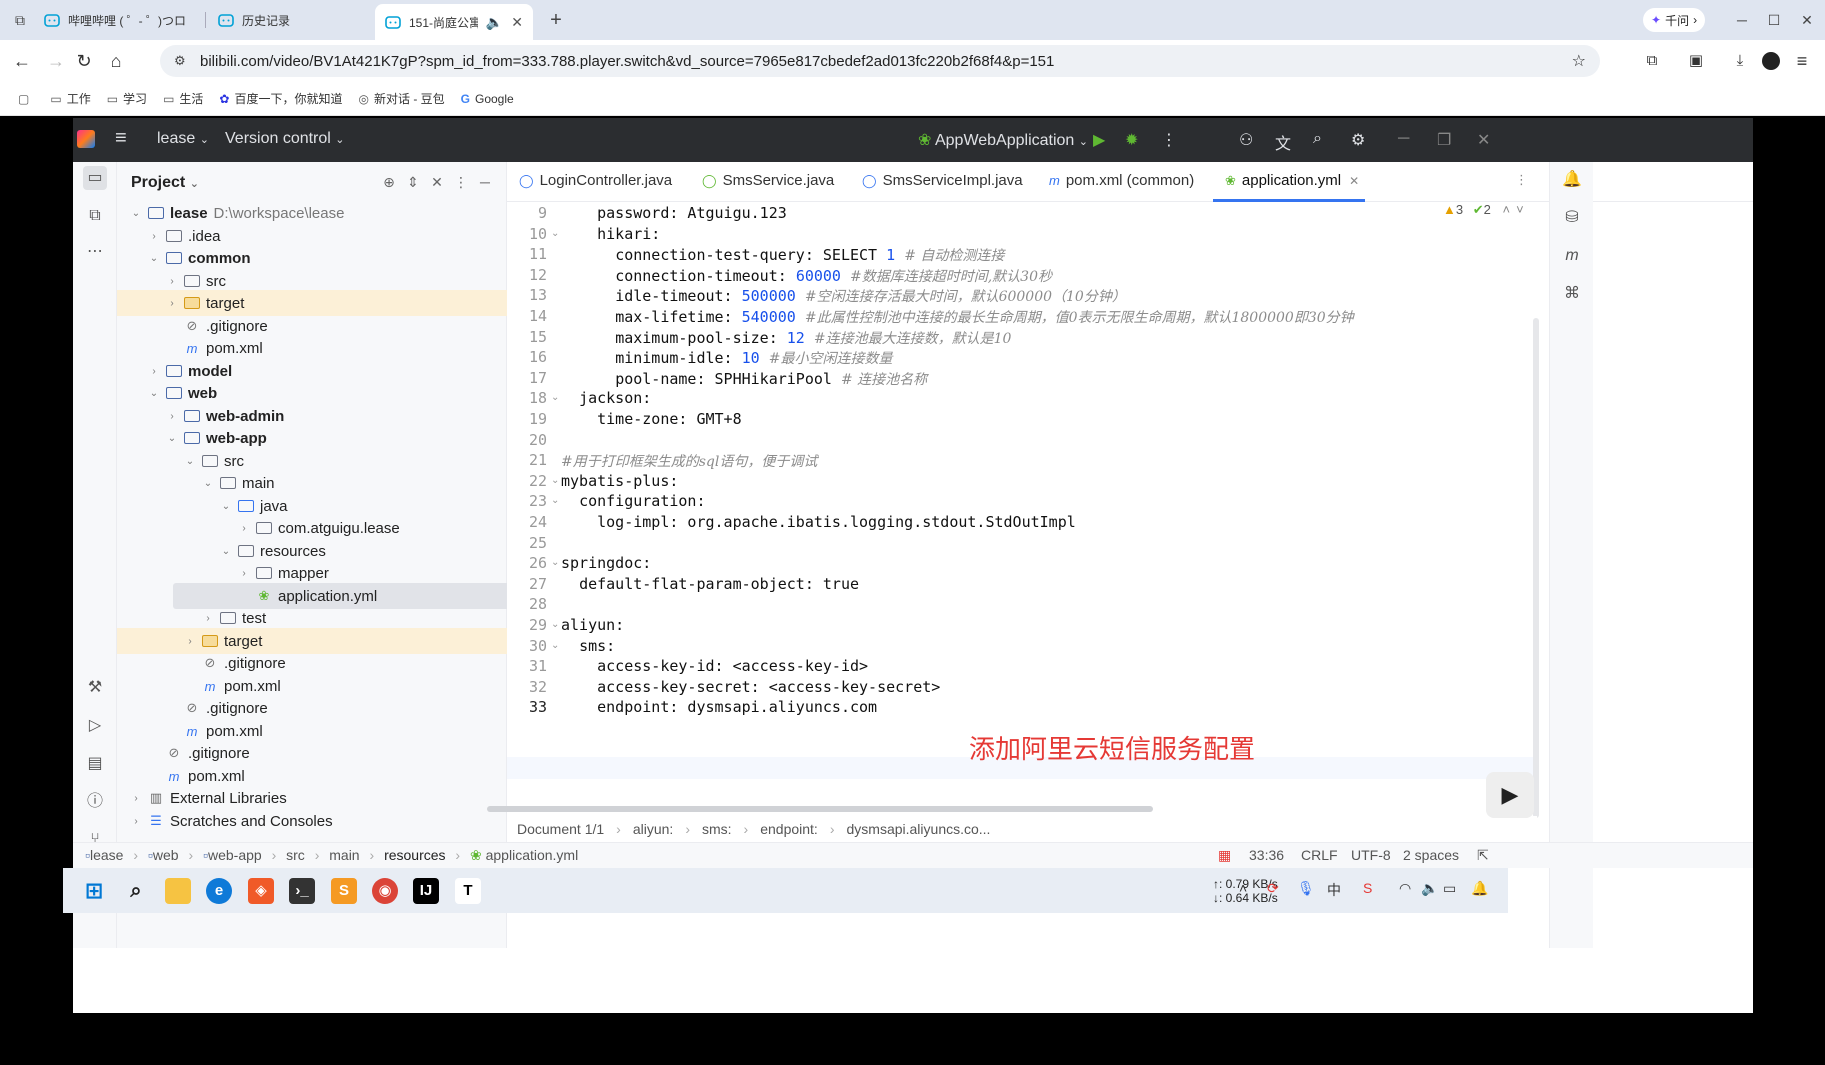 The height and width of the screenshot is (1065, 1825). I want to click on intellij-icon: IJ, so click(426, 891).